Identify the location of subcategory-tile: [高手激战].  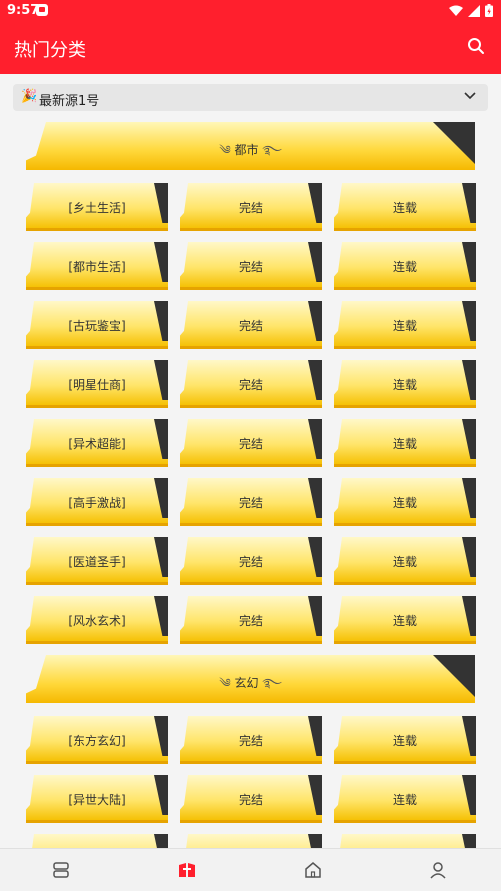
(97, 502).